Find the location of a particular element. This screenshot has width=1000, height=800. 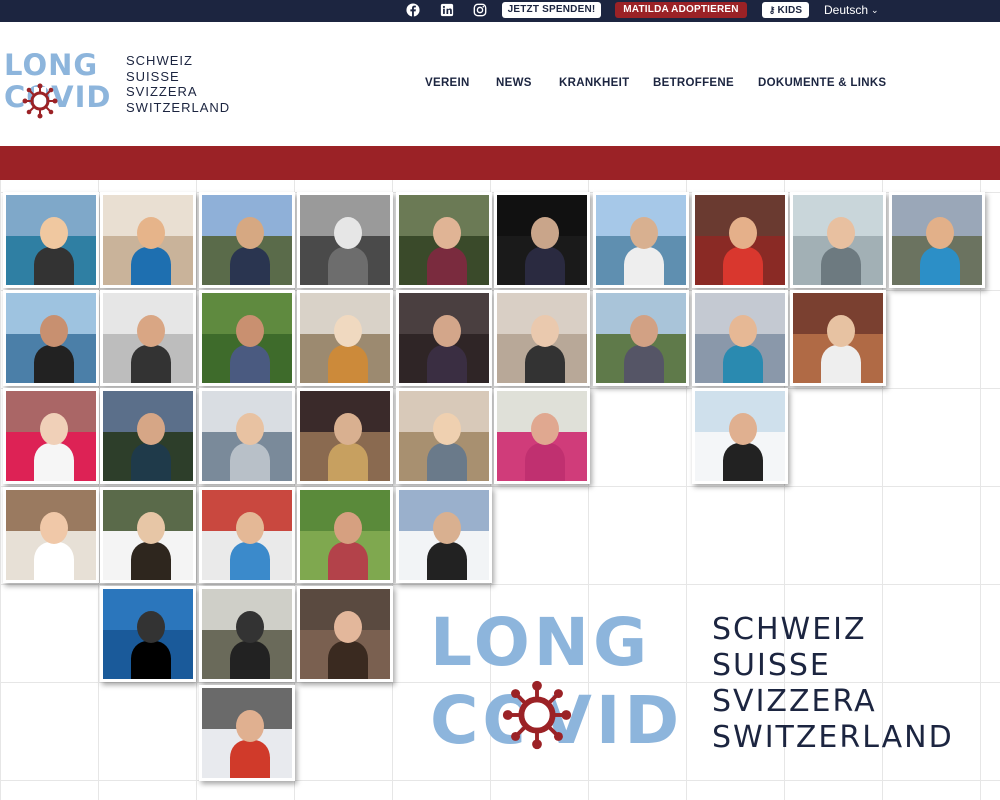

hero-logo-words: SCHWEIZ SUISSE SVIZZERA SWITZERLAND is located at coordinates (833, 684).